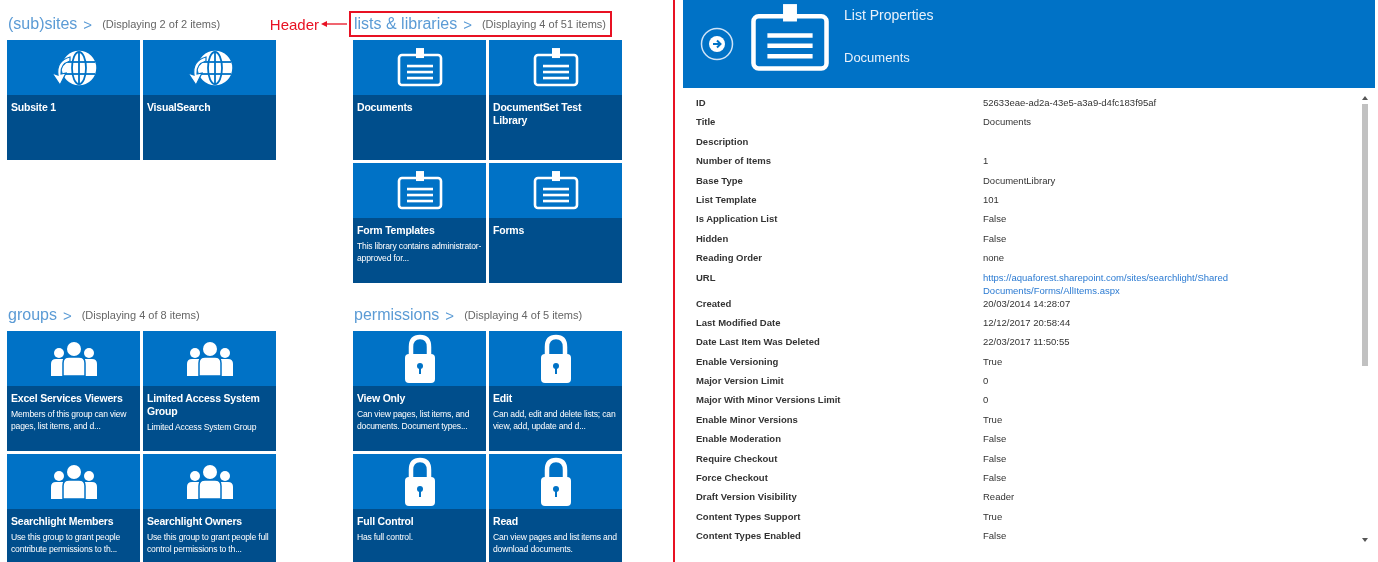 This screenshot has width=1378, height=562. Describe the element at coordinates (555, 100) in the screenshot. I see `tile: DocumentSet Test Library` at that location.